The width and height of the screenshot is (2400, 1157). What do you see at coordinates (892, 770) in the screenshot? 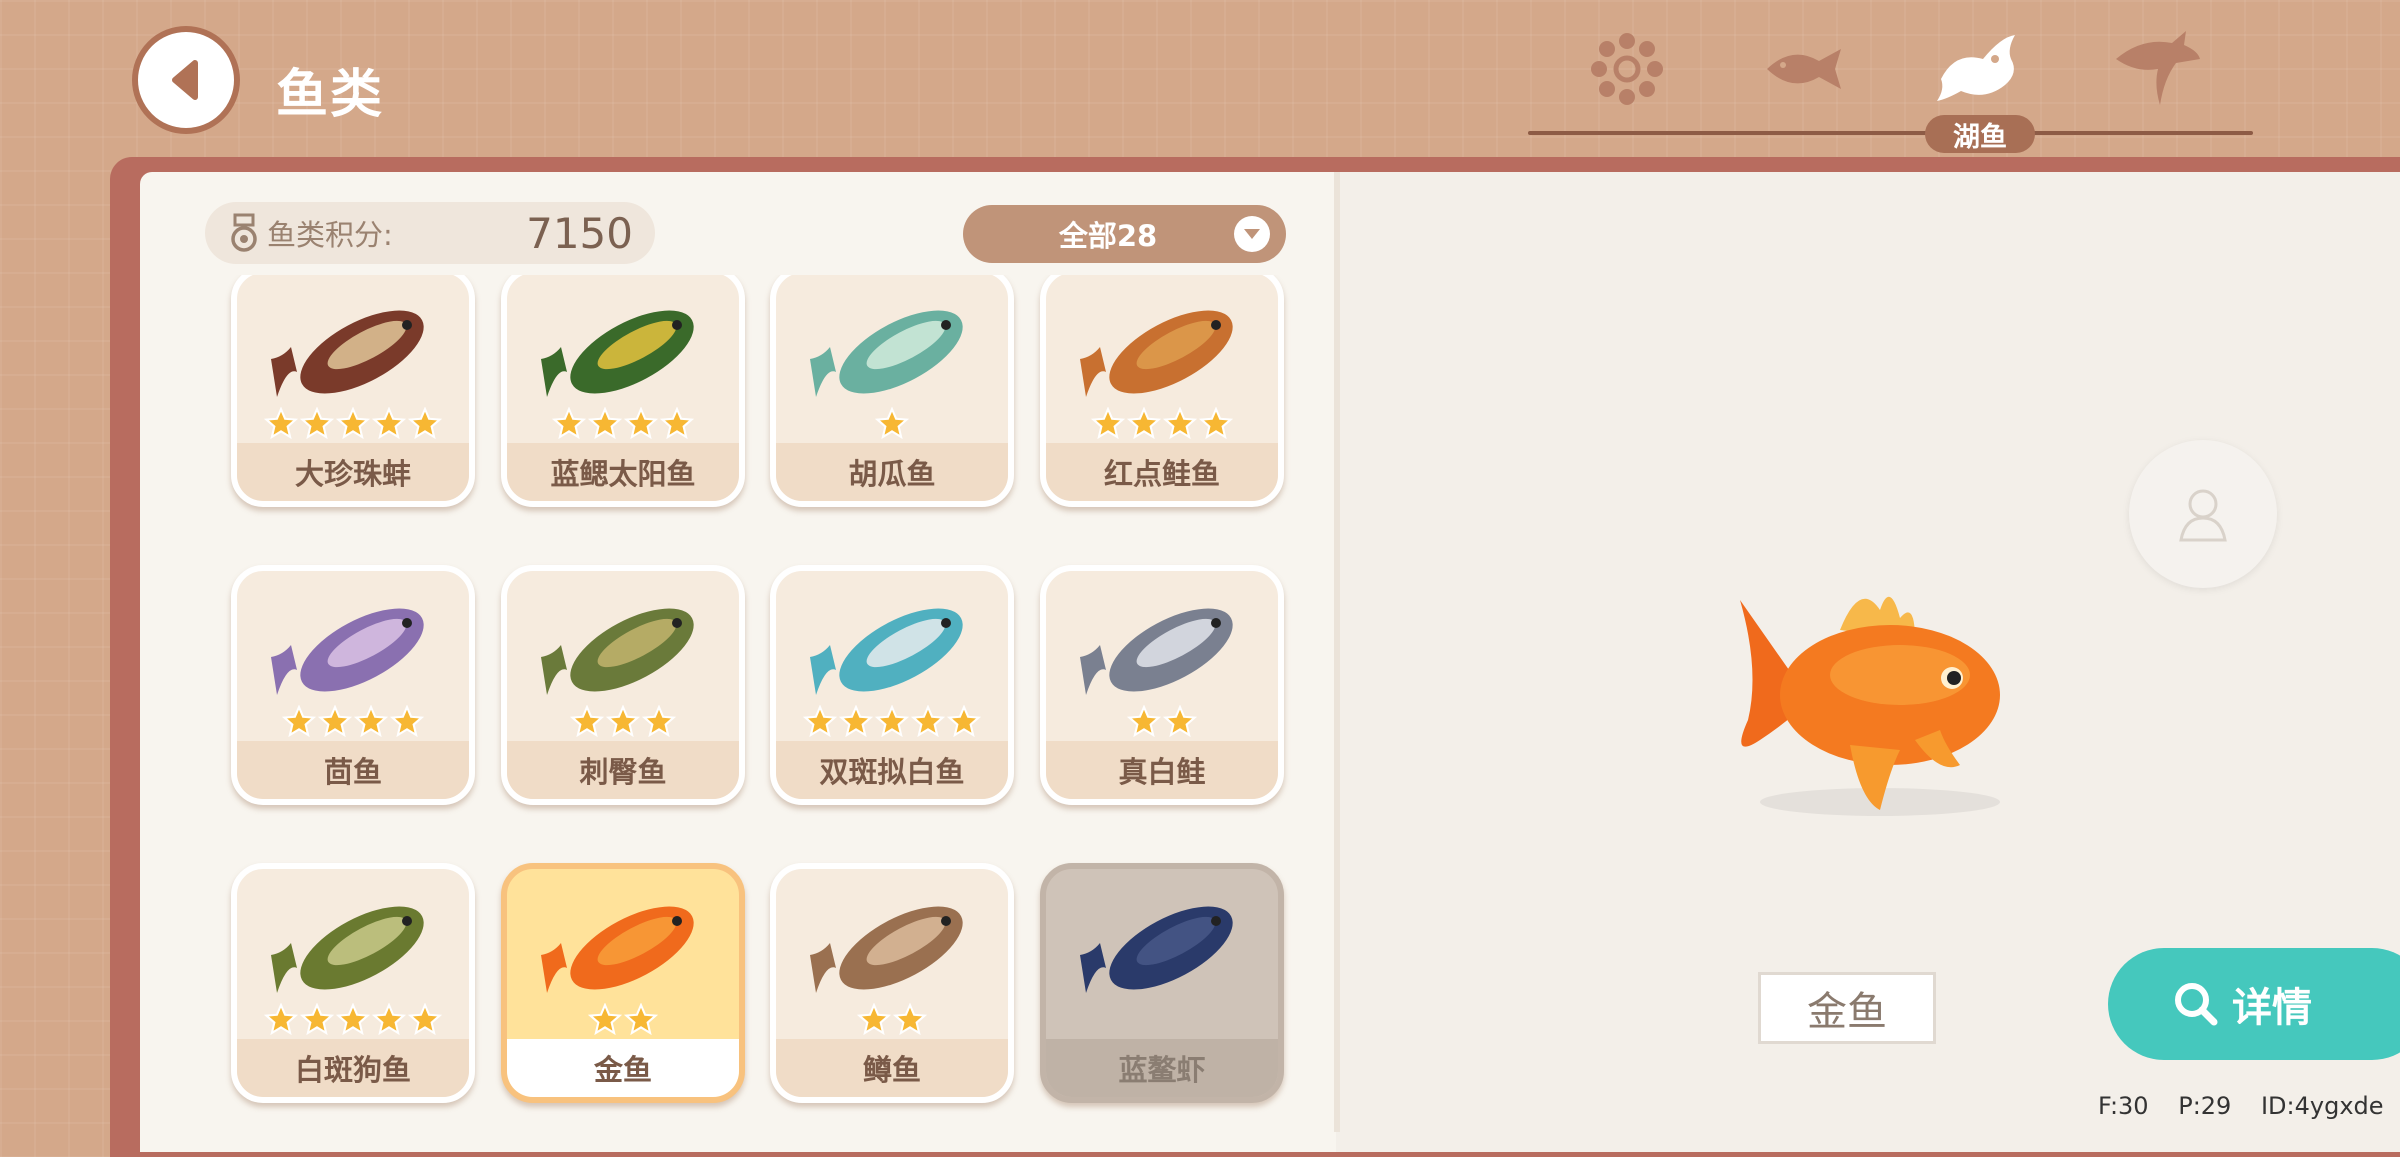
I see `fish-card-name: 双斑拟白鱼` at bounding box center [892, 770].